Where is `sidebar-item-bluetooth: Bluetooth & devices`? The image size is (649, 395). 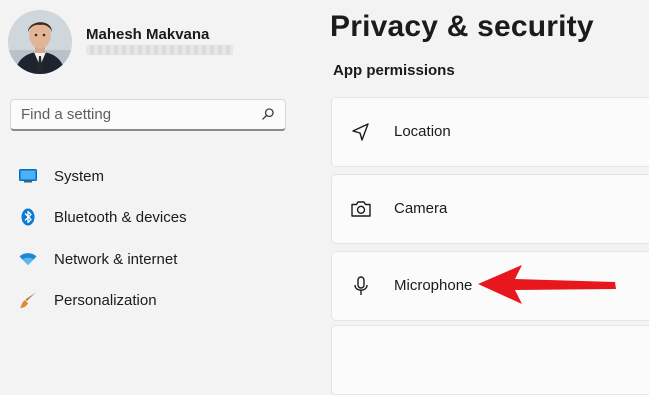
sidebar-item-bluetooth: Bluetooth & devices is located at coordinates (155, 217).